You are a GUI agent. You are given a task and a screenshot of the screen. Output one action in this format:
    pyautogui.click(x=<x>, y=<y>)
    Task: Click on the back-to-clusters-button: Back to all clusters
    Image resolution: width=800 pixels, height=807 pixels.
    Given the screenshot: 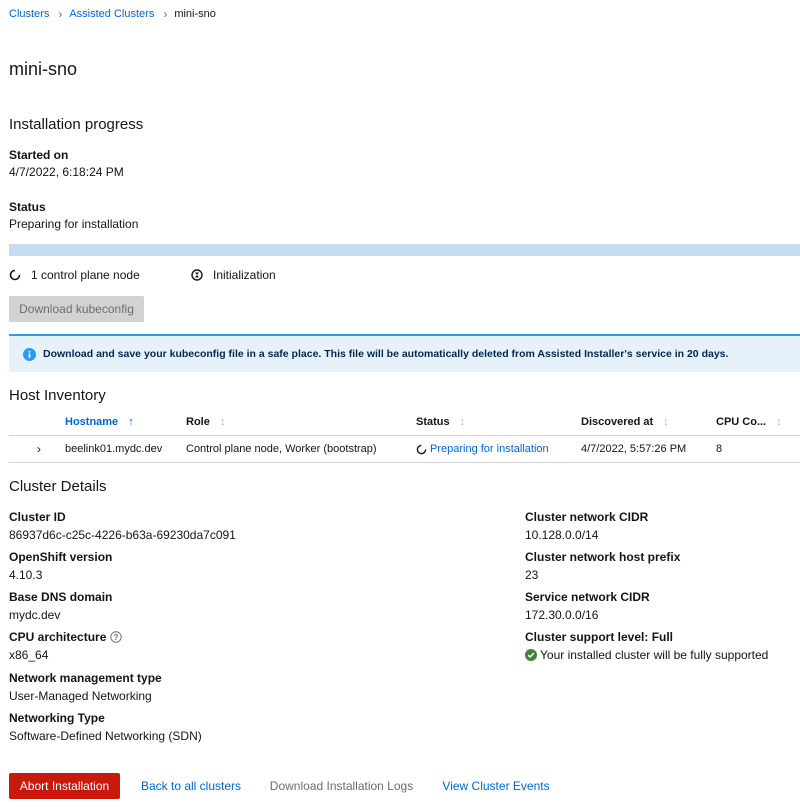 What is the action you would take?
    pyautogui.click(x=191, y=786)
    